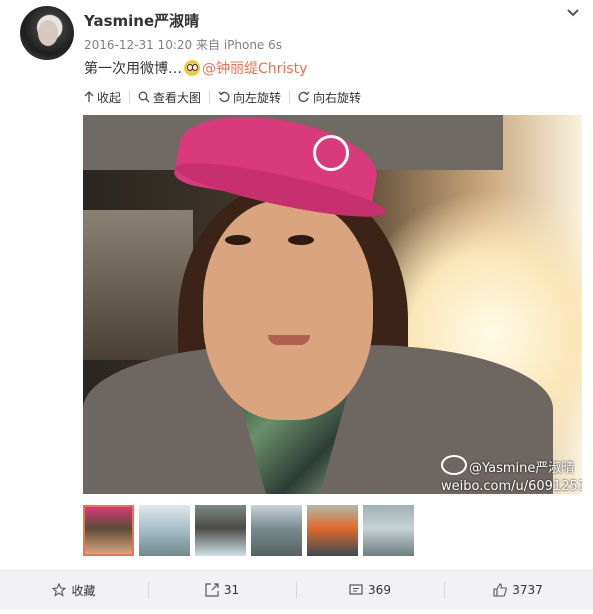 Image resolution: width=593 pixels, height=614 pixels. What do you see at coordinates (222, 590) in the screenshot?
I see `repost-button: 31` at bounding box center [222, 590].